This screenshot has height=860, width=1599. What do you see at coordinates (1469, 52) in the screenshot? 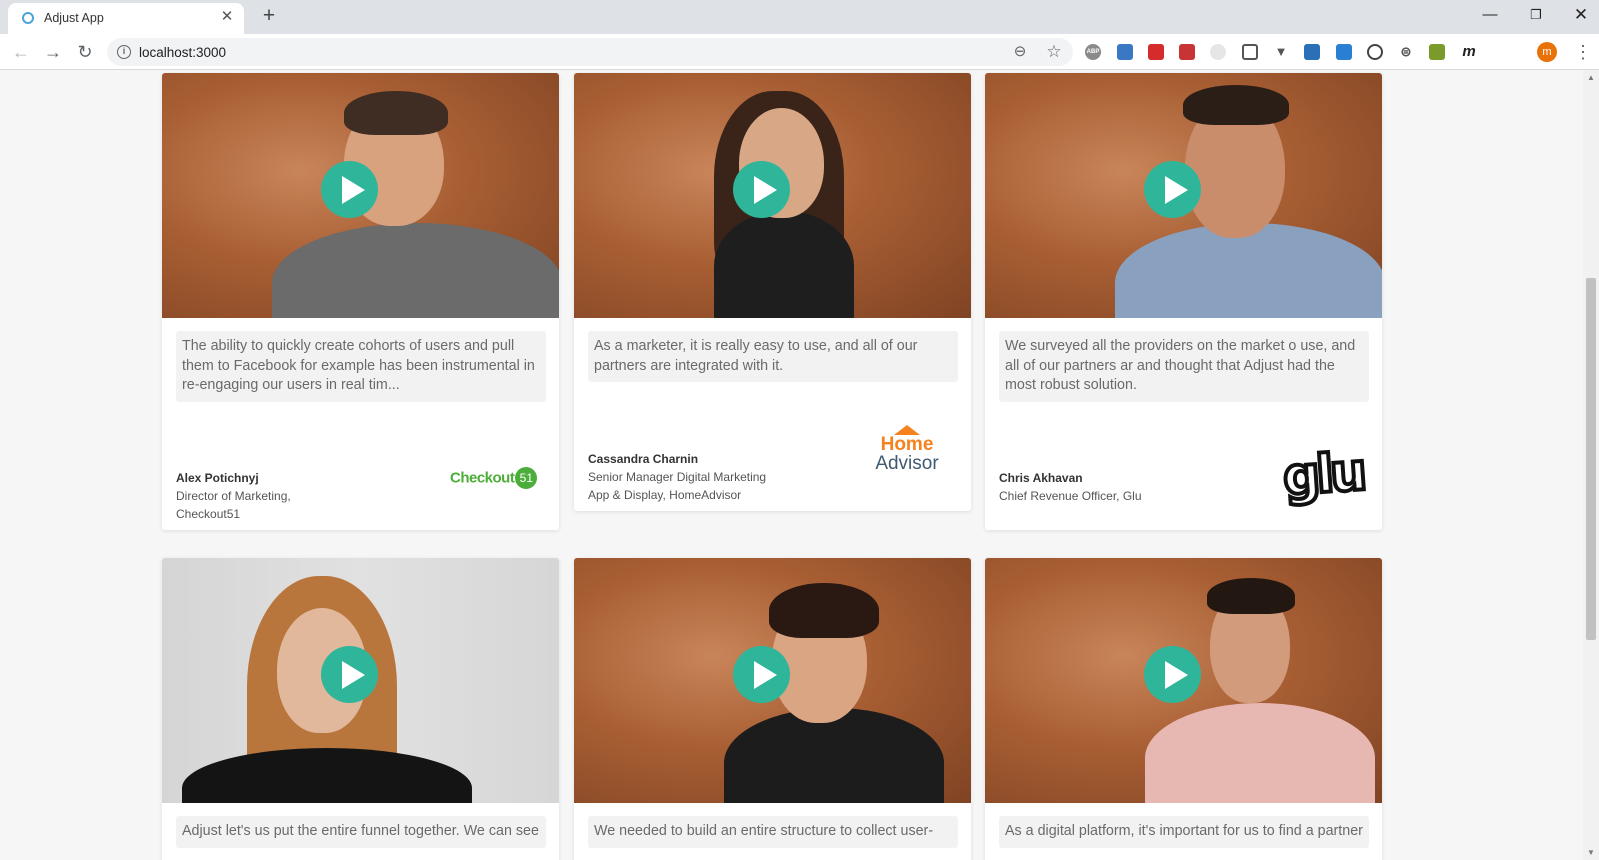
I see `extension-icon: m` at bounding box center [1469, 52].